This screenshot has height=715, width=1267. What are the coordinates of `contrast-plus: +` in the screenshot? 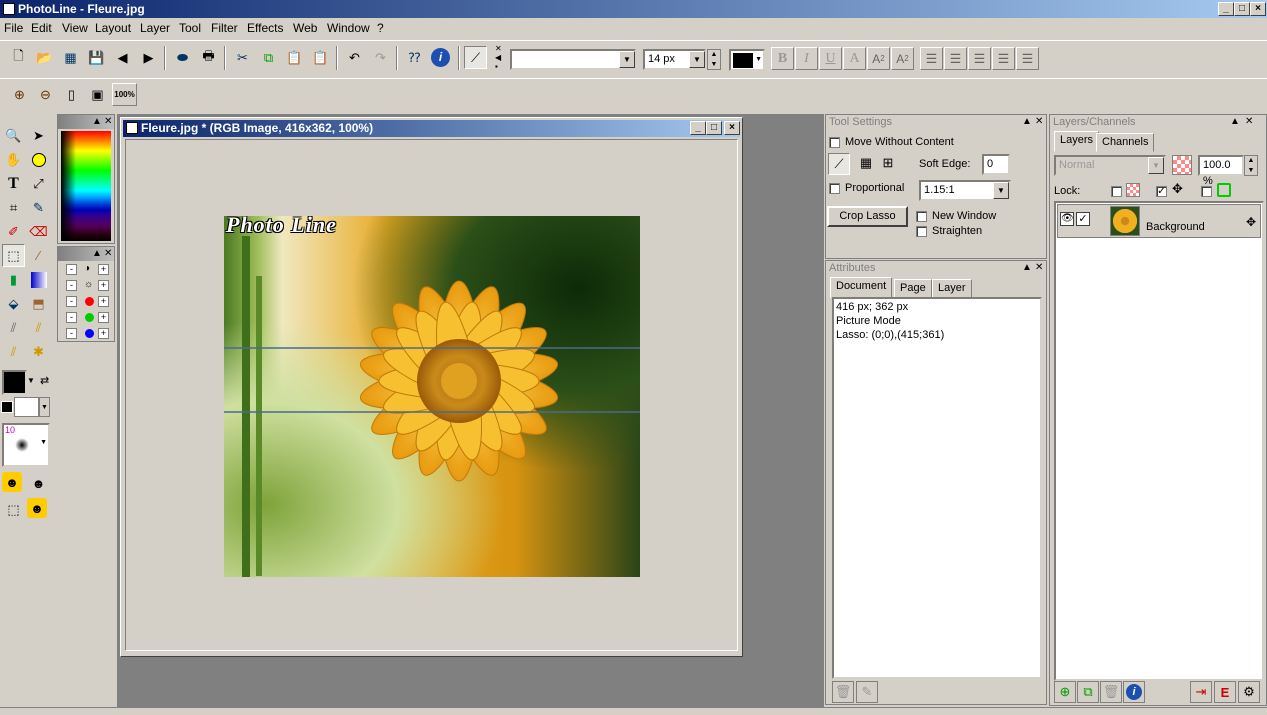 It's located at (103, 269).